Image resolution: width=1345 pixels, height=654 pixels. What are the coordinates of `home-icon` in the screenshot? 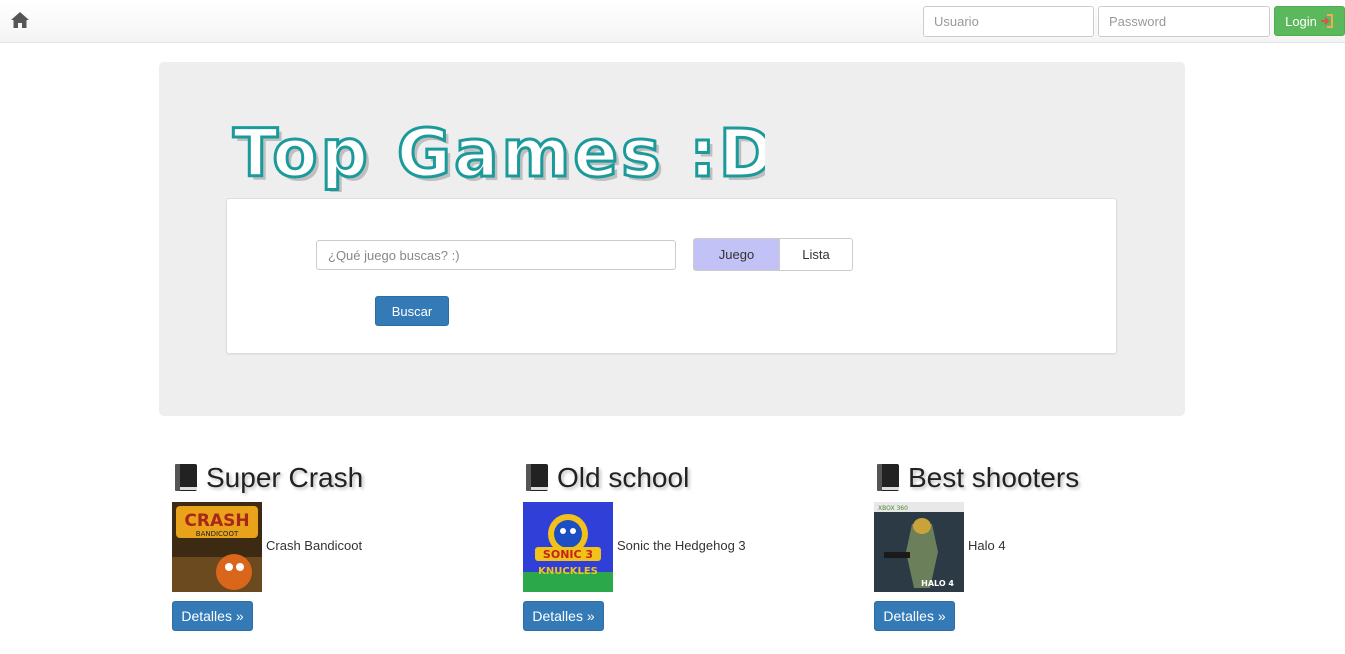 It's located at (20, 20).